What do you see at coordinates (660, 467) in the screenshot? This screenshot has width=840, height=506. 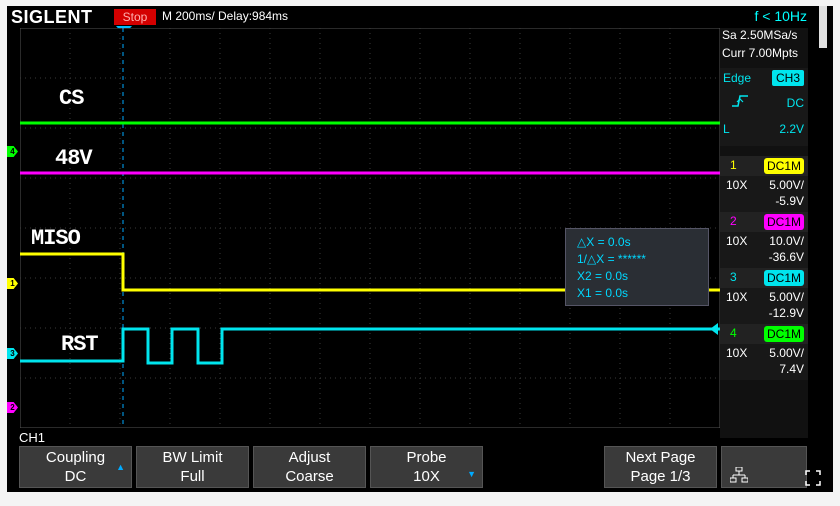 I see `next-page-softkey: Next Page Page 1/3` at bounding box center [660, 467].